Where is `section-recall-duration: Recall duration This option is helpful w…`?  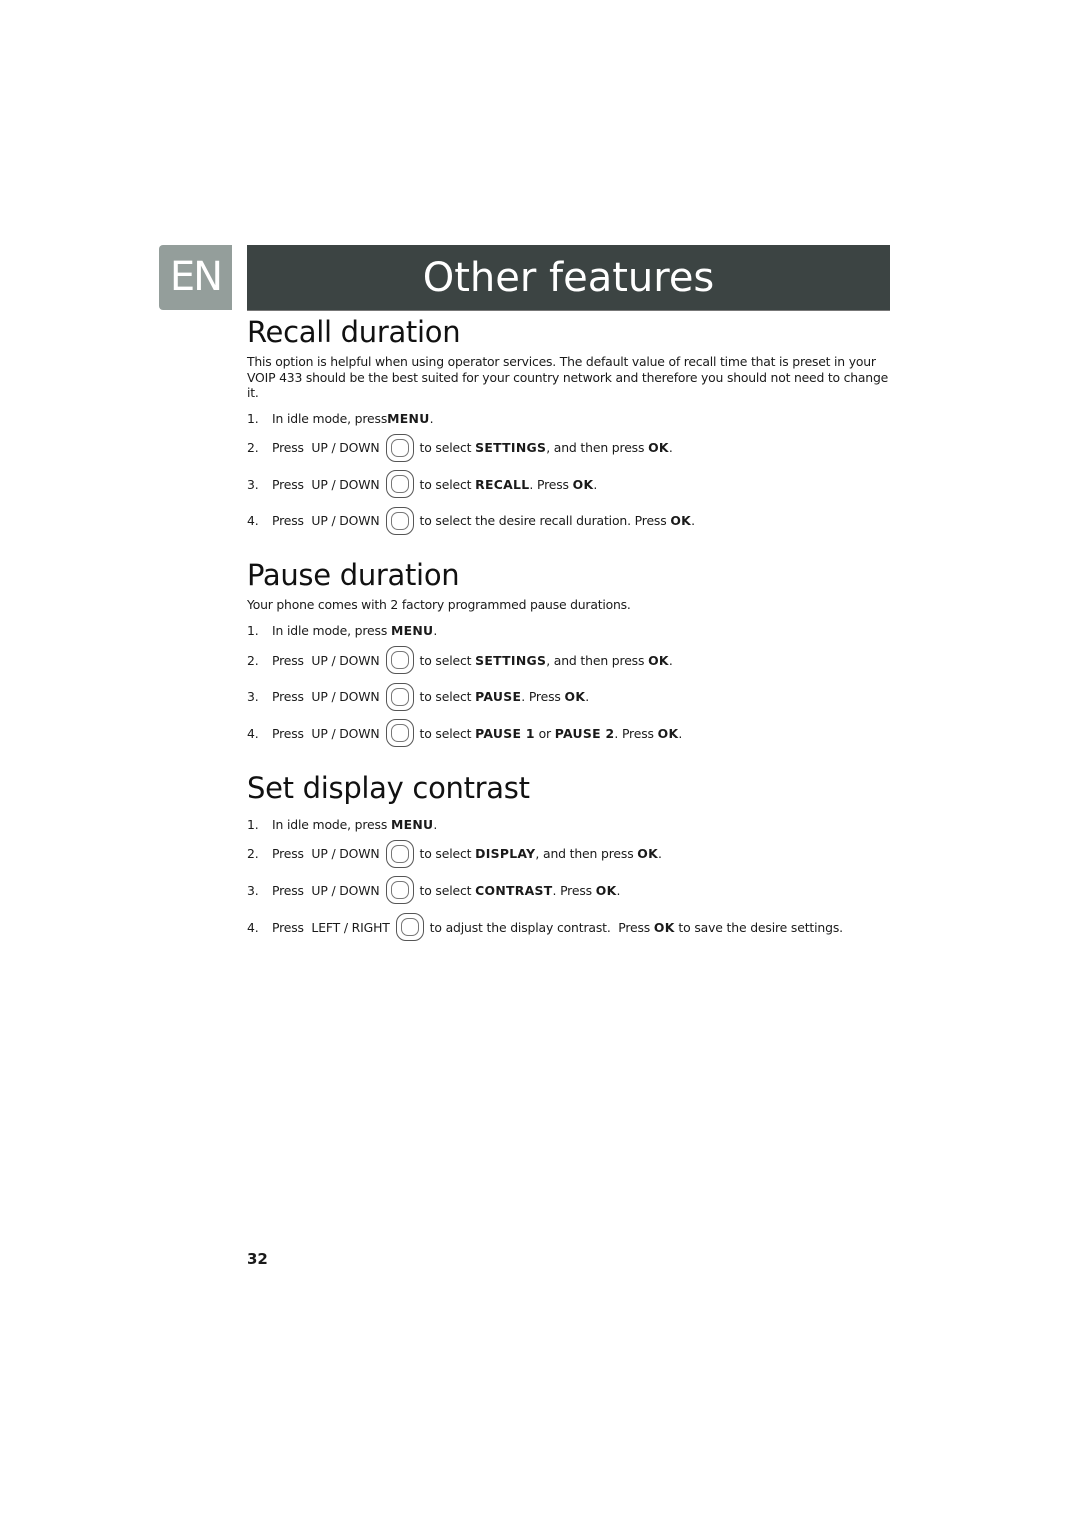
section-recall-duration: Recall duration This option is helpful w… is located at coordinates (572, 425).